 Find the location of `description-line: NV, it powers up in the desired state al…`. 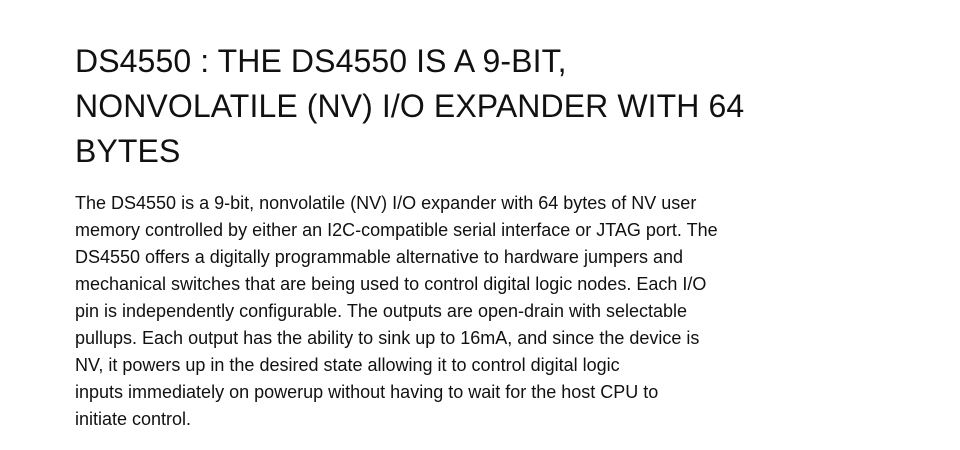

description-line: NV, it powers up in the desired state al… is located at coordinates (347, 365).